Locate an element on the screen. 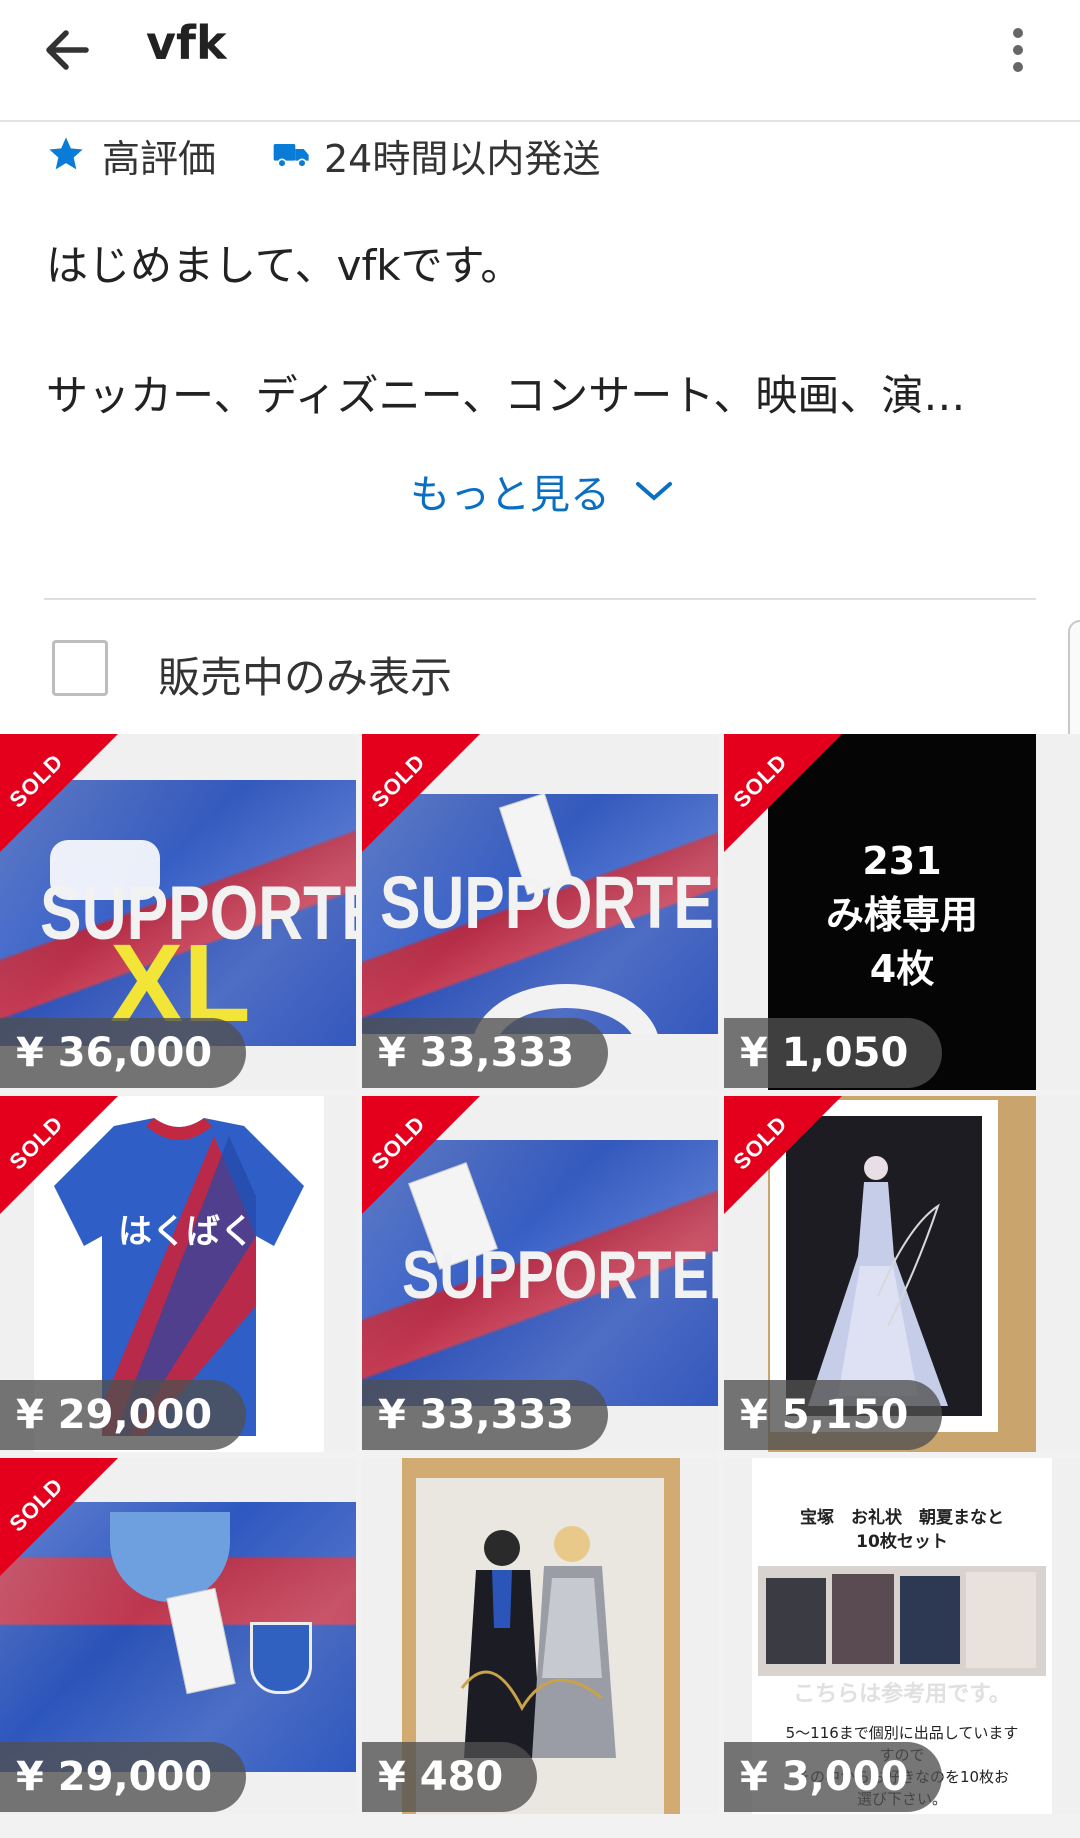 The image size is (1080, 1838). more-menu-button is located at coordinates (1018, 50).